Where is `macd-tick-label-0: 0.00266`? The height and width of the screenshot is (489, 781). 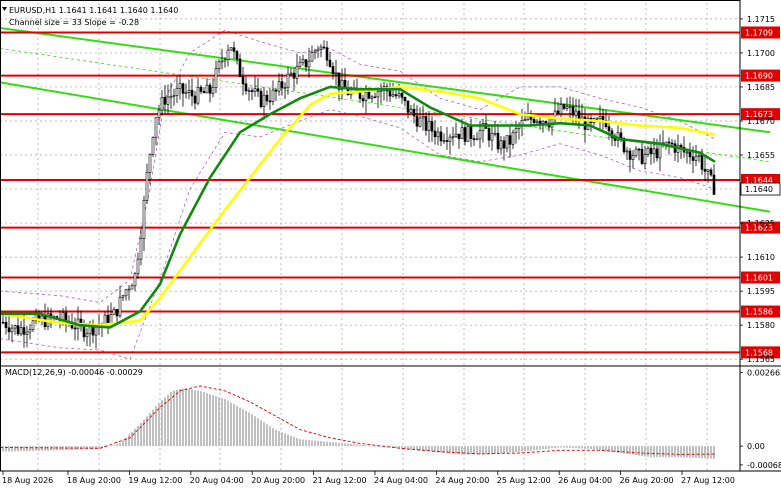 macd-tick-label-0: 0.00266 is located at coordinates (763, 373).